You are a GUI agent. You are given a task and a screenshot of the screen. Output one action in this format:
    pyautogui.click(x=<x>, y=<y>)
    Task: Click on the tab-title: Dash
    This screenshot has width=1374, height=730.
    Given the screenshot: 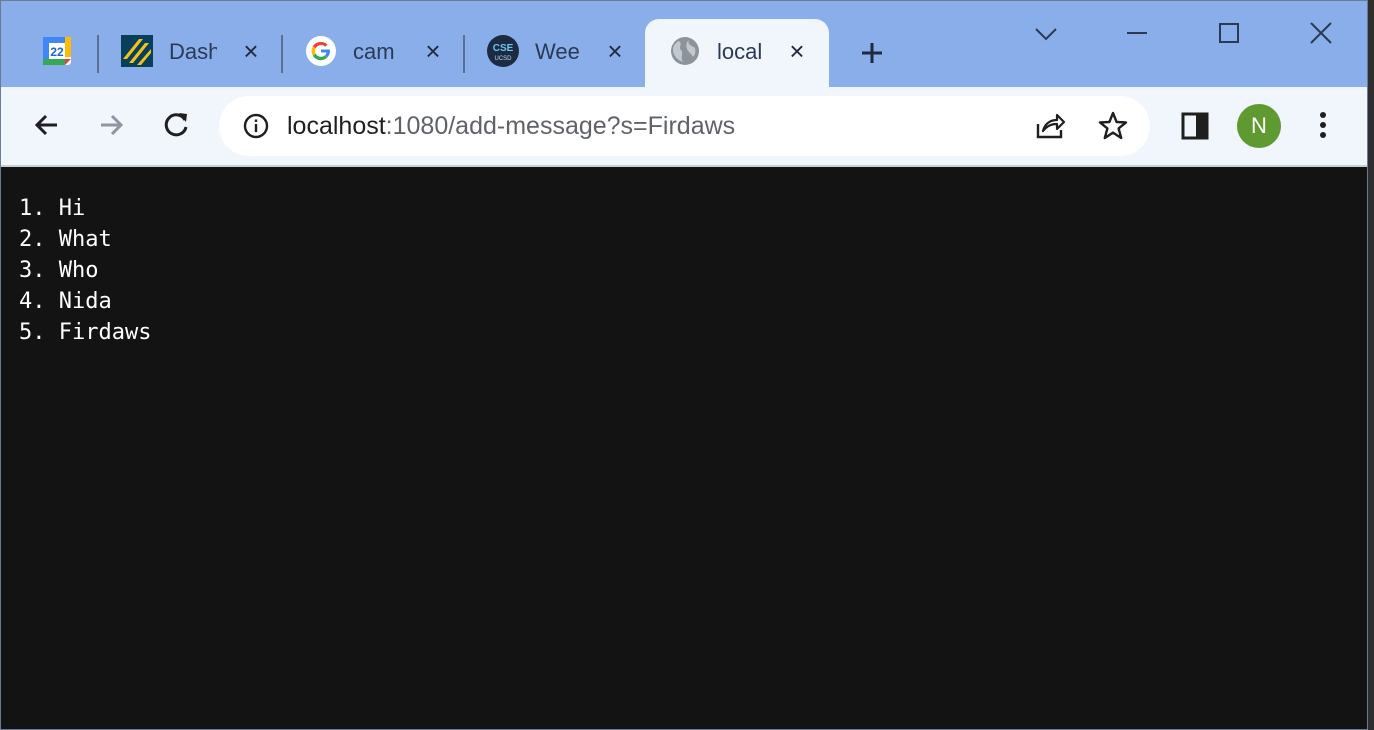 What is the action you would take?
    pyautogui.click(x=193, y=51)
    